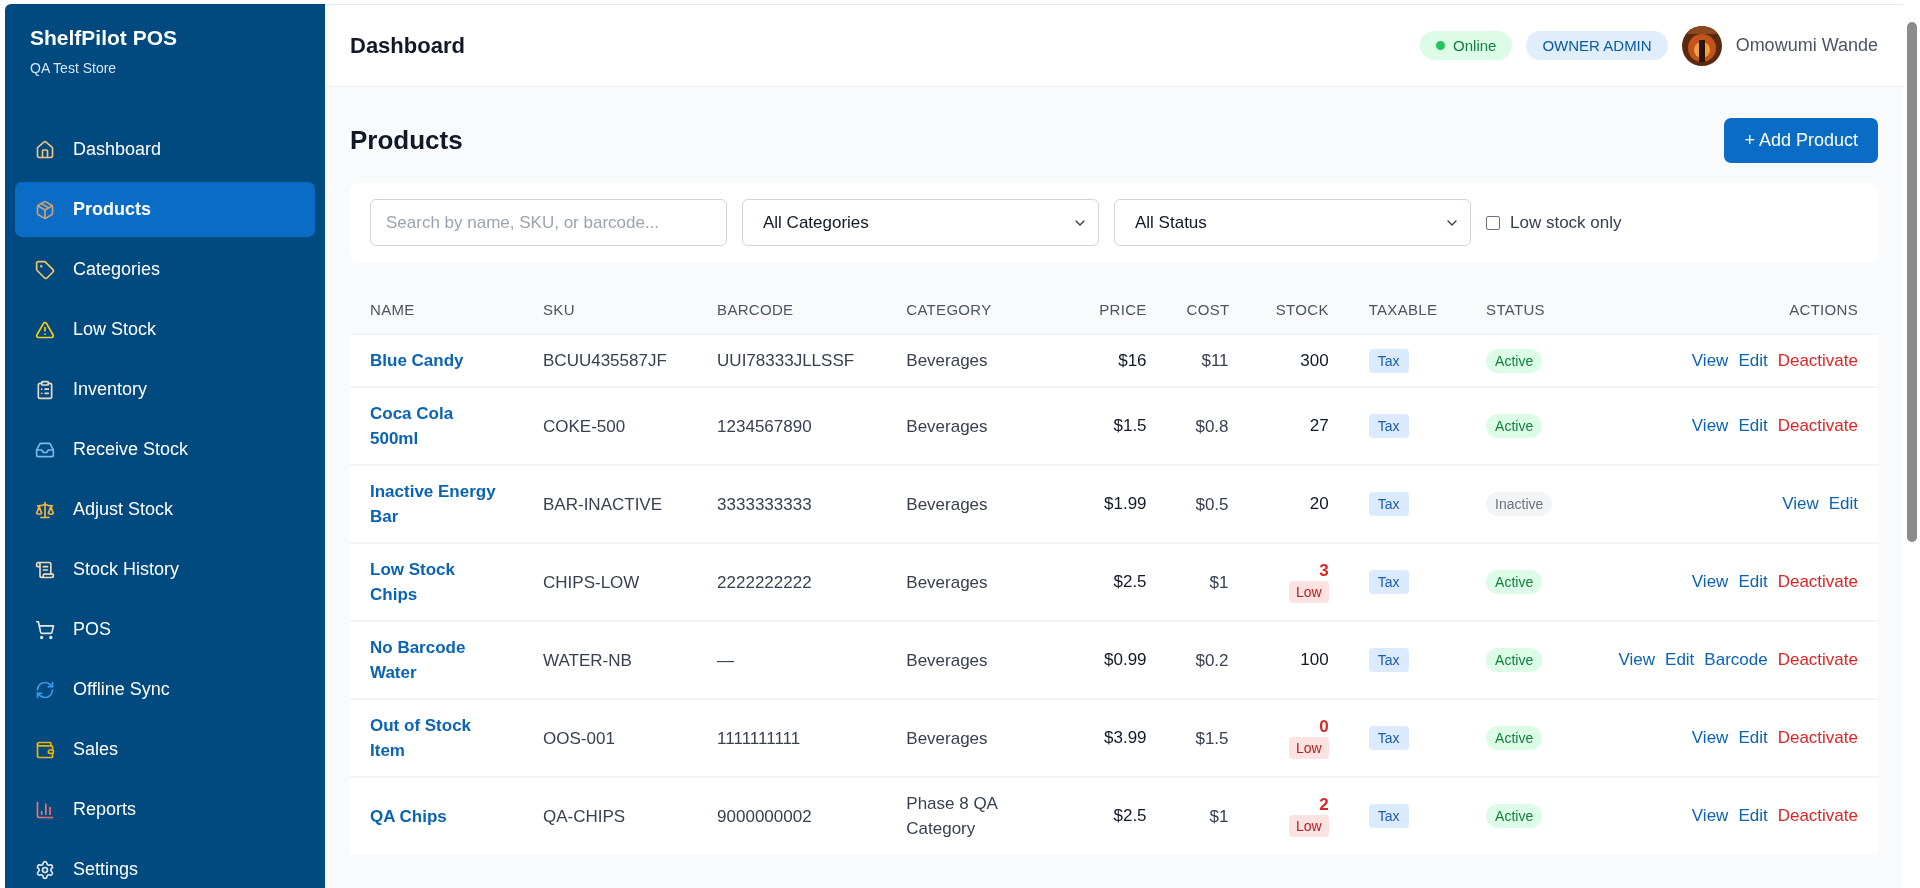 The height and width of the screenshot is (888, 1920). I want to click on column-header: STATUS, so click(1515, 309).